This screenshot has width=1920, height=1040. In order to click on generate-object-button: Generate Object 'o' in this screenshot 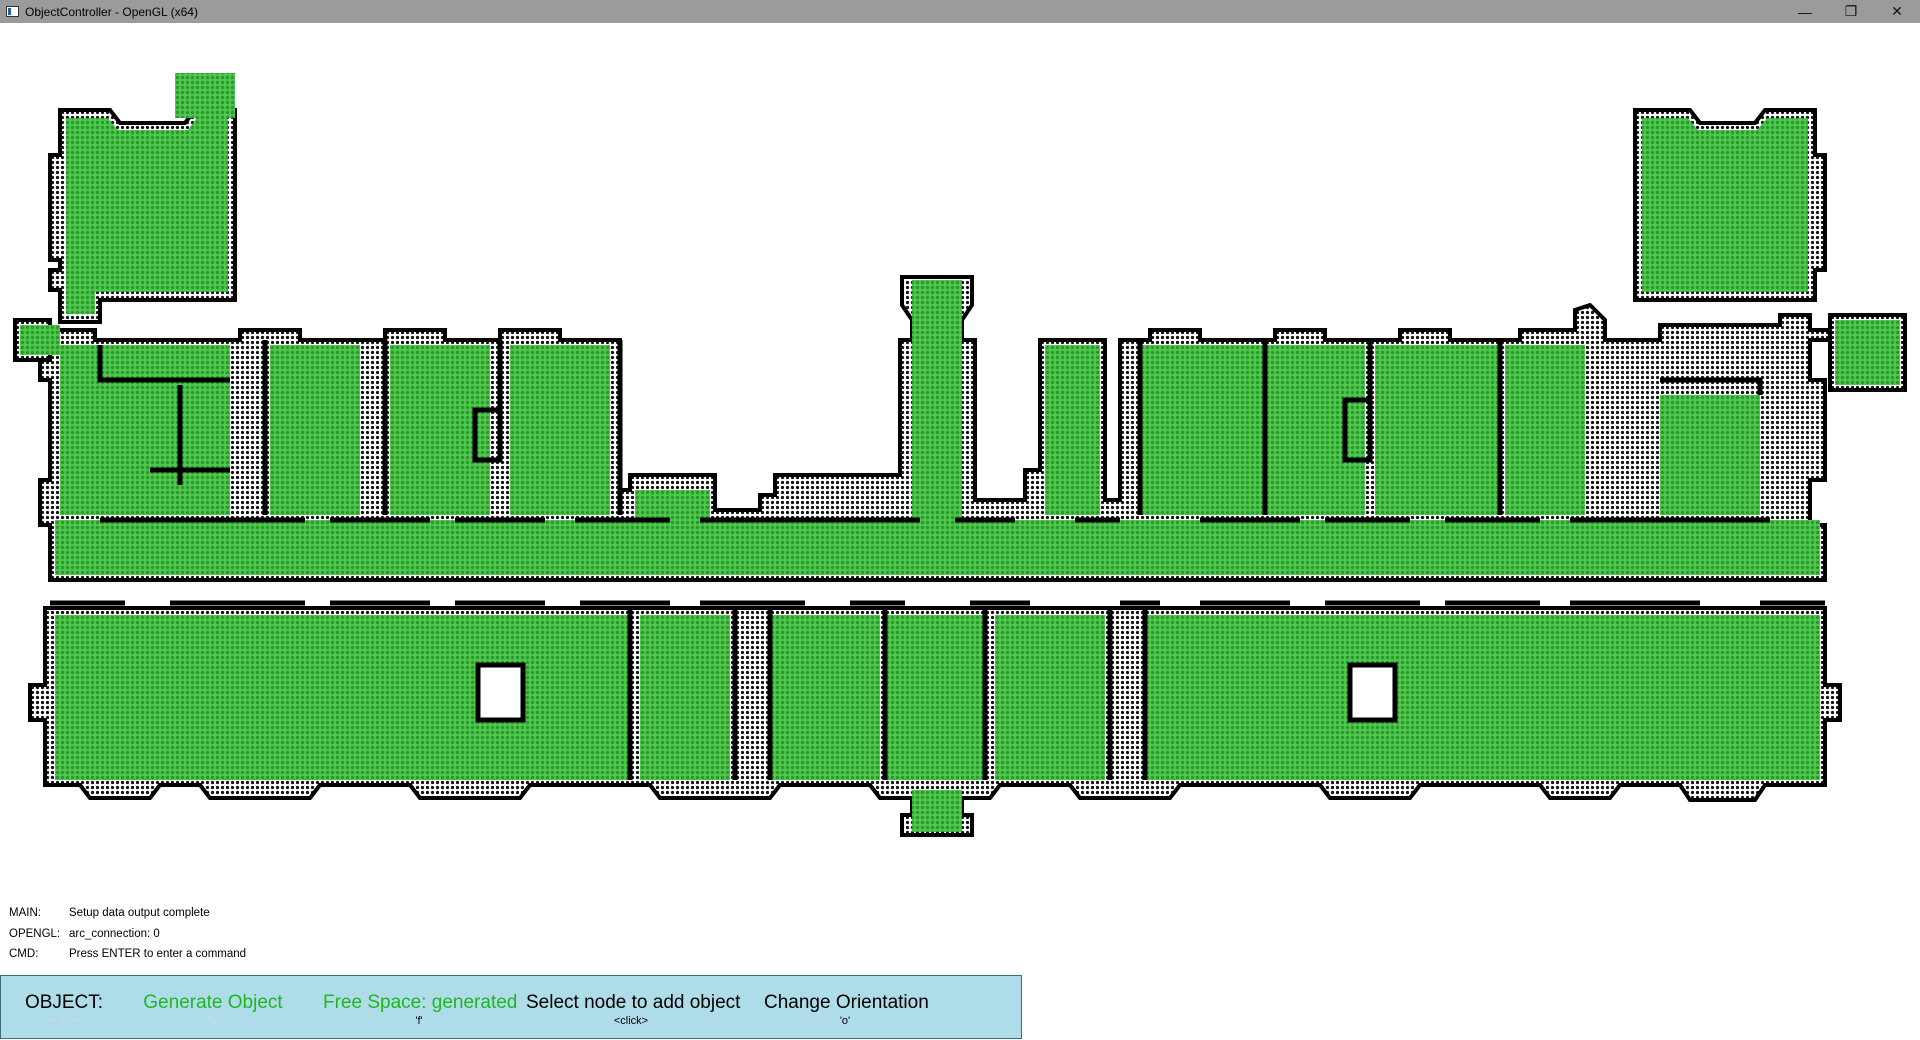, I will do `click(213, 1009)`.